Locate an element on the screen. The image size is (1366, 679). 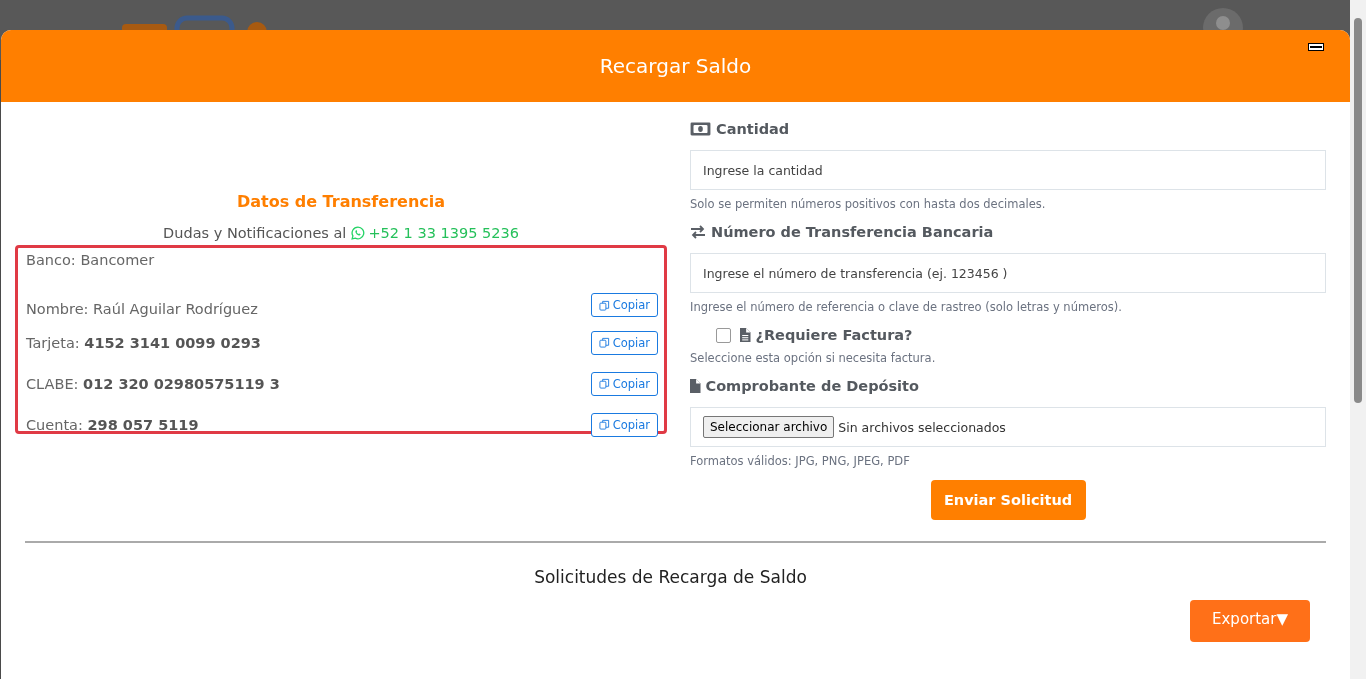
transfer-arrows-icon is located at coordinates (698, 232).